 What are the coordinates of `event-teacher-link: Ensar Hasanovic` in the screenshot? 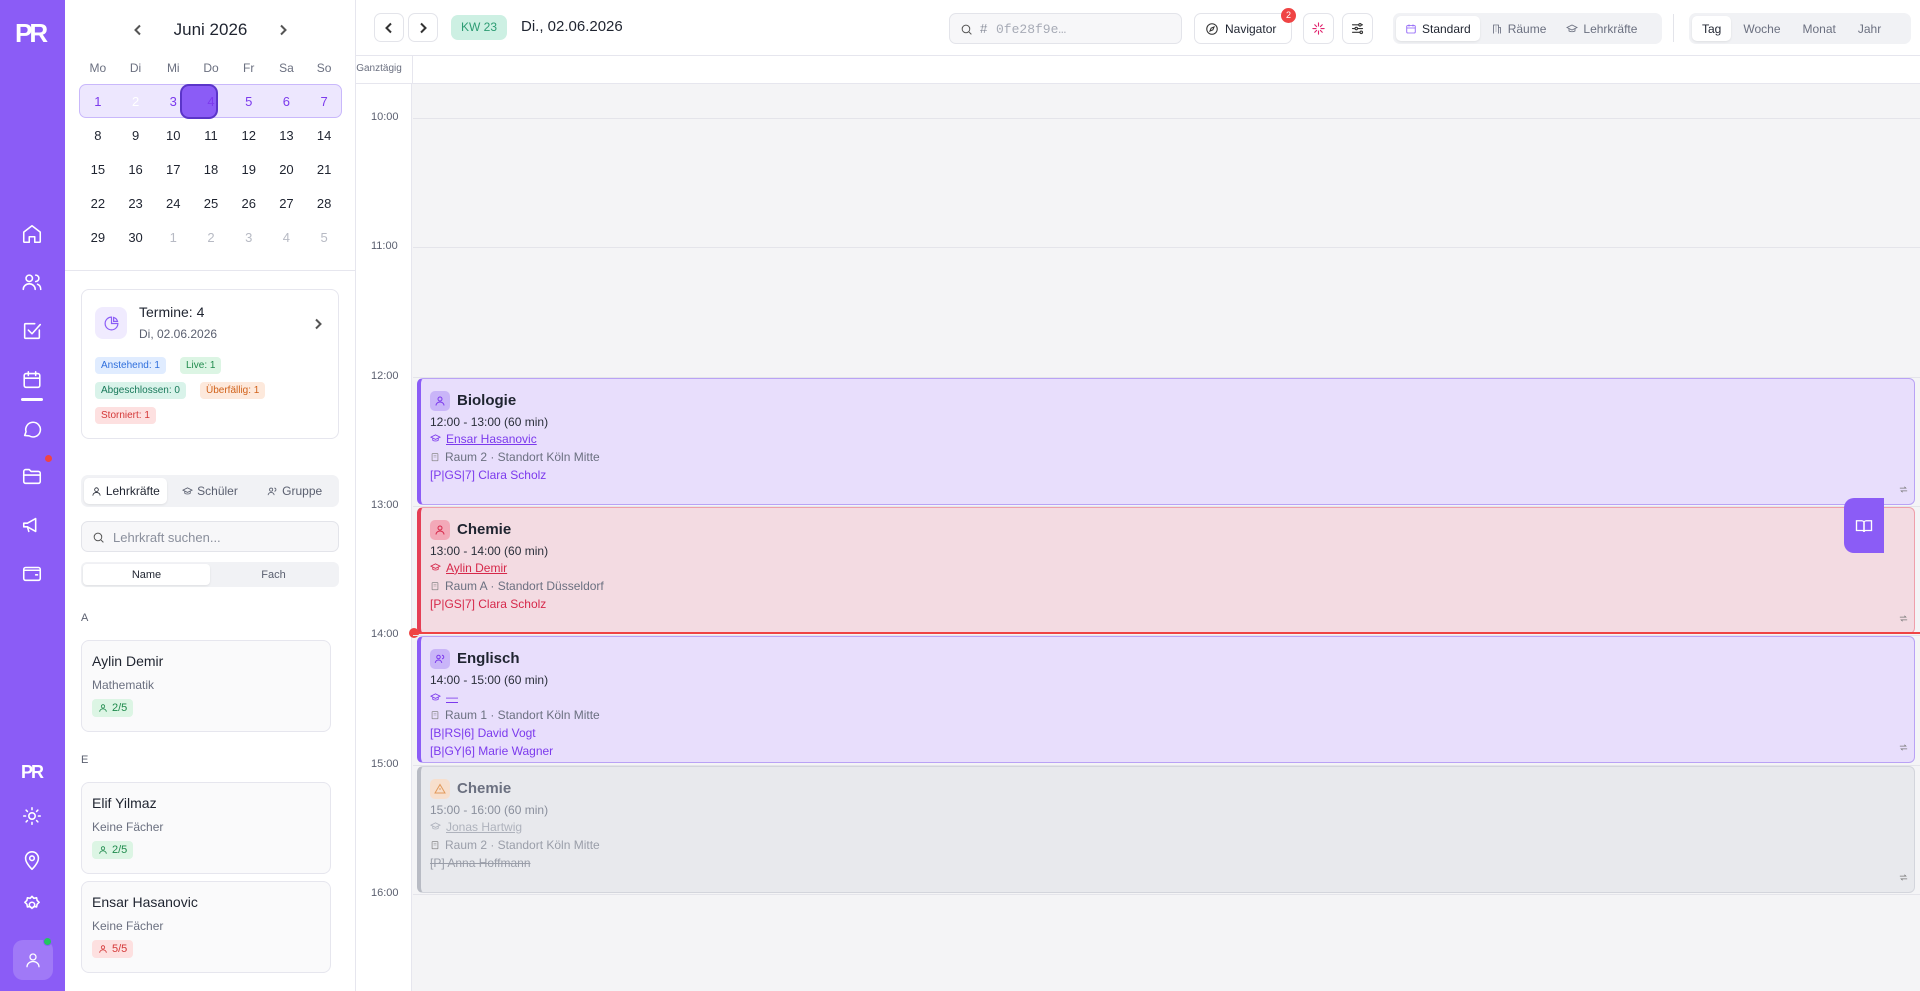 It's located at (483, 439).